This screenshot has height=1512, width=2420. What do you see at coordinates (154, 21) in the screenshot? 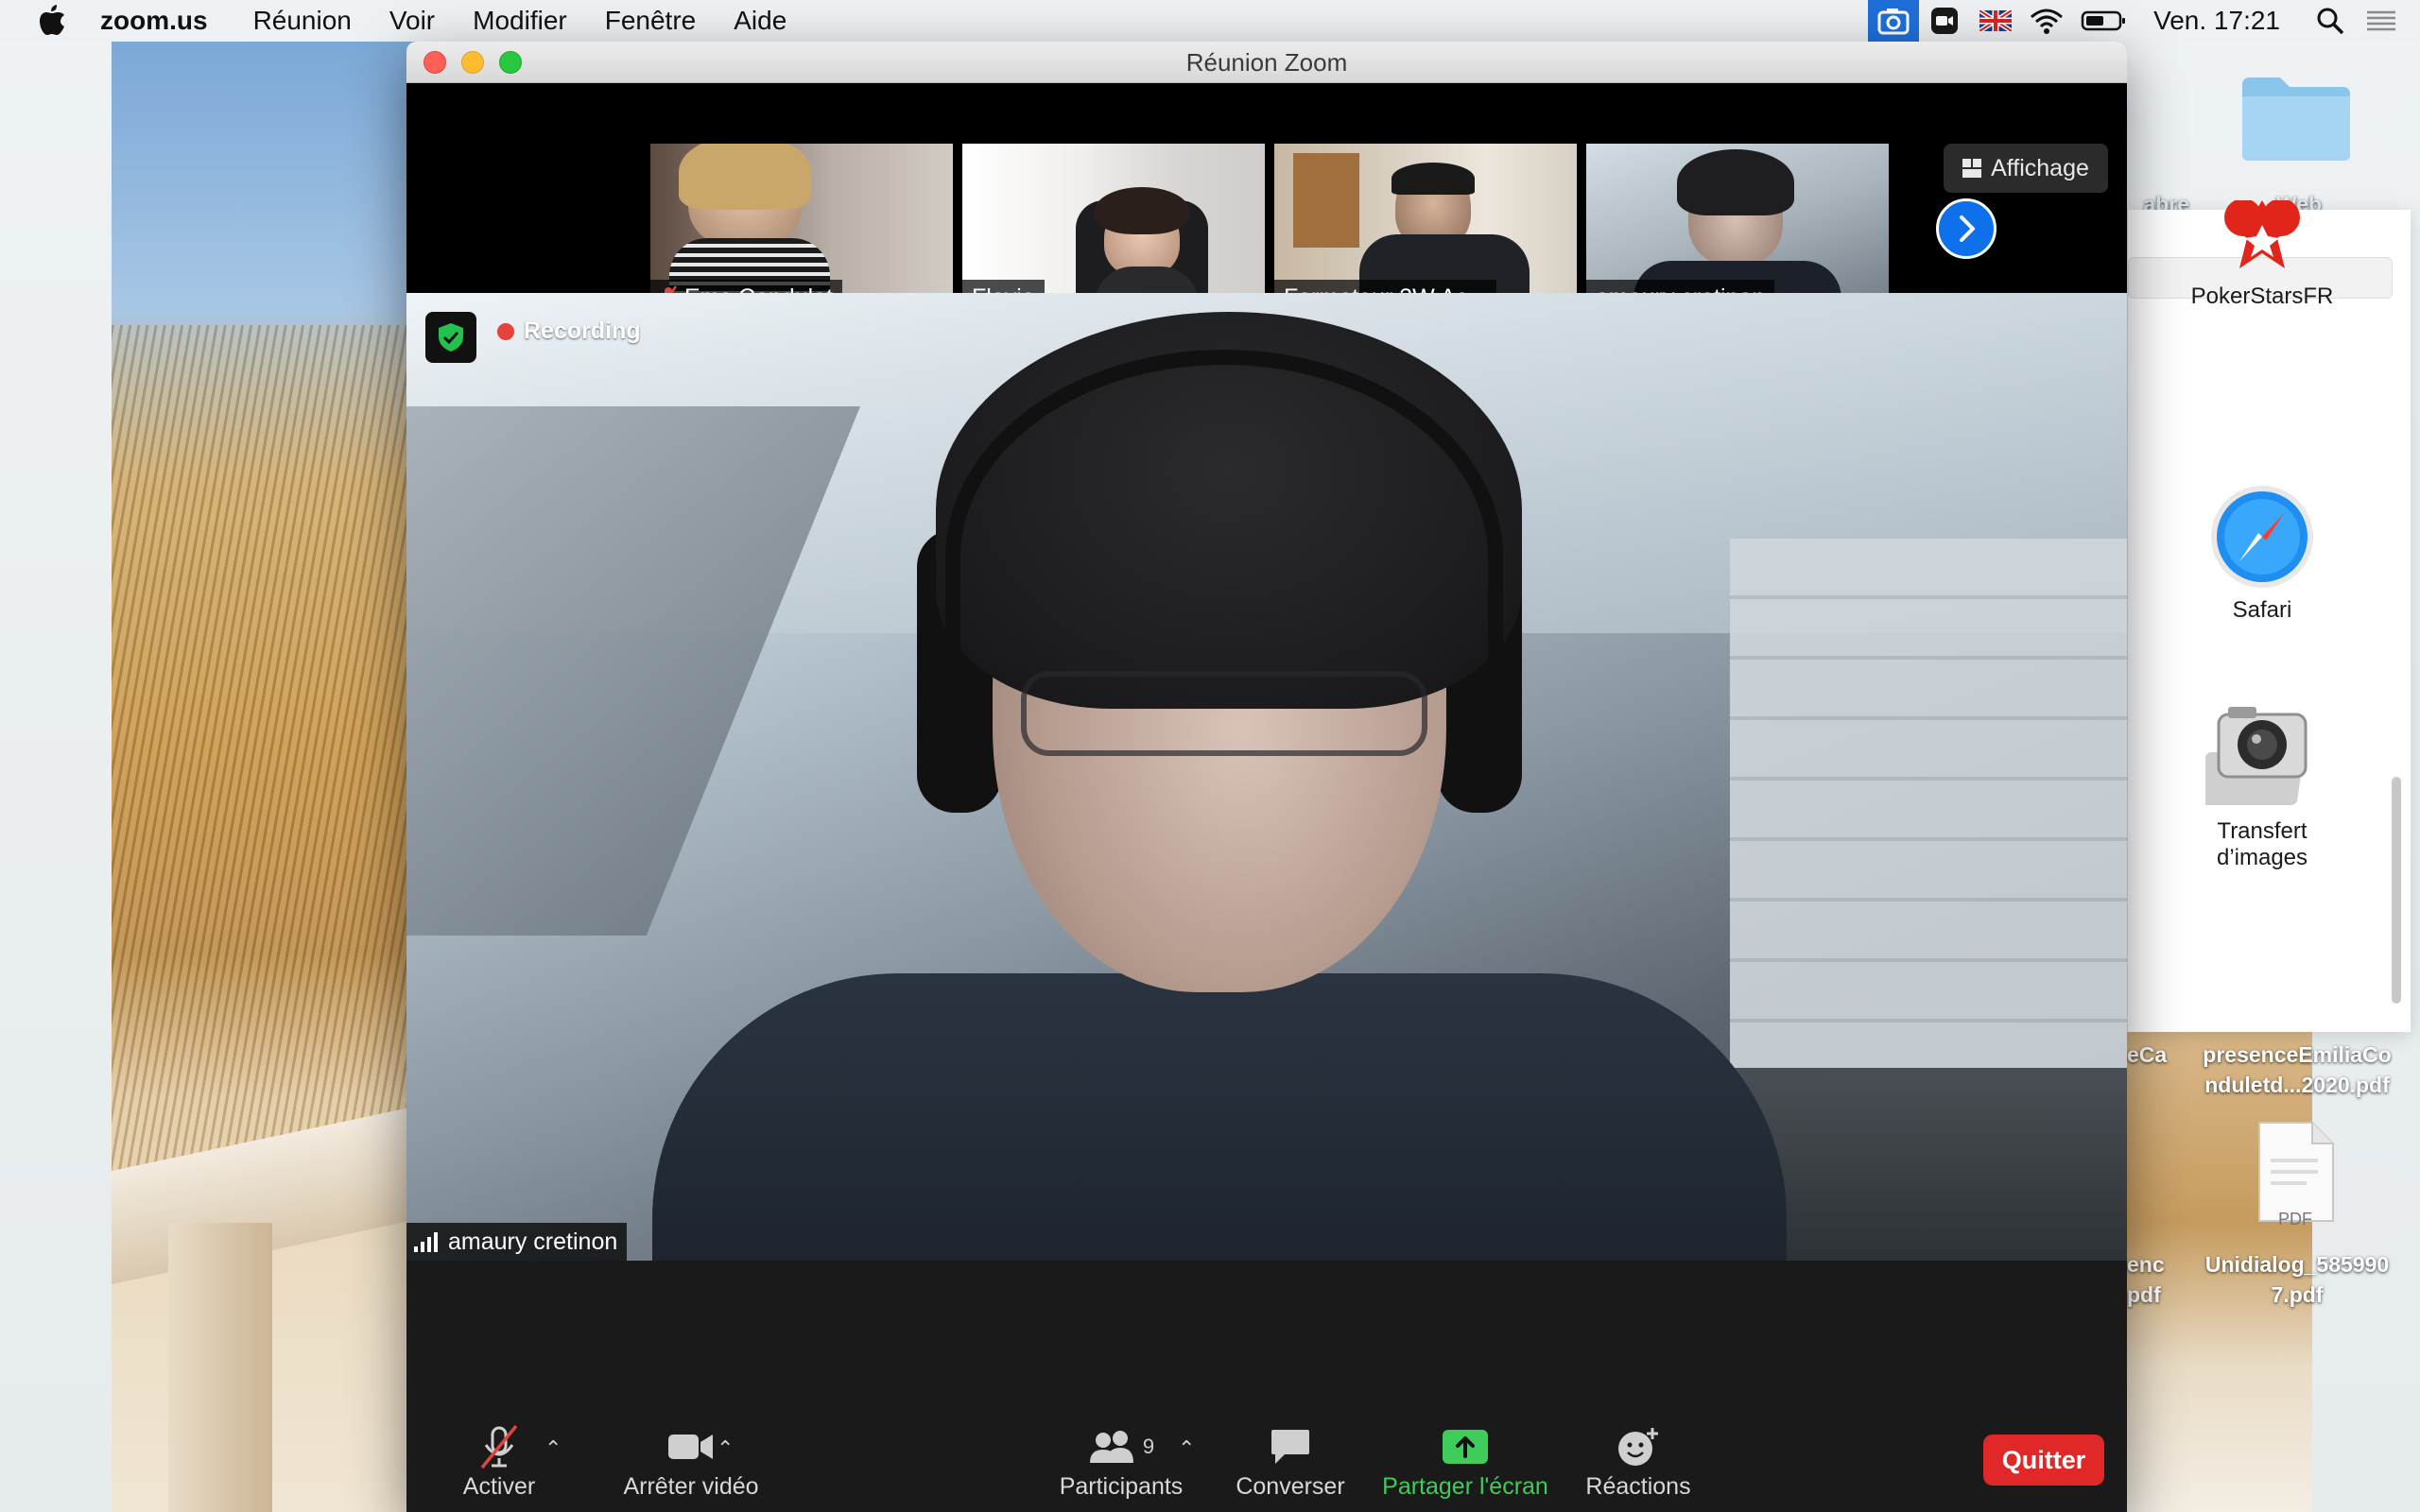
I see `menu-app-name: zoom.us` at bounding box center [154, 21].